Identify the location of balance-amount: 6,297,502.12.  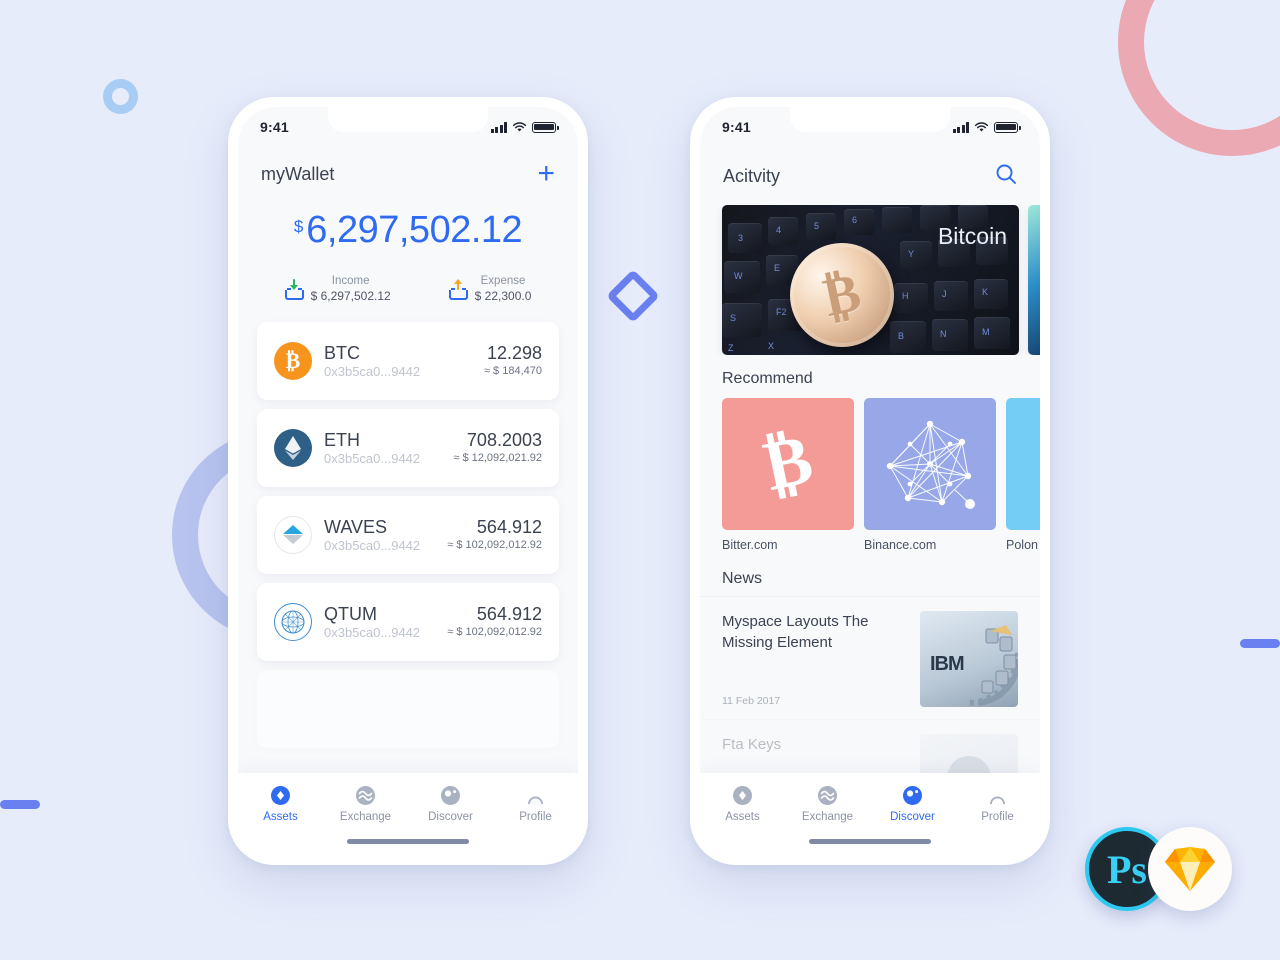
(414, 230).